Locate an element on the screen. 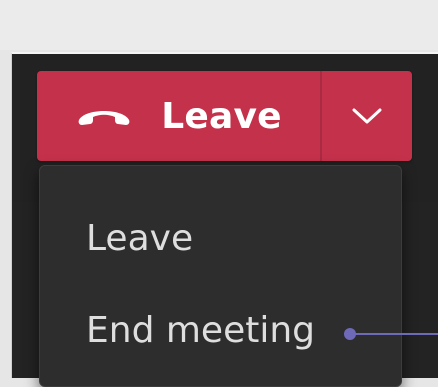 The height and width of the screenshot is (387, 438). chevron-down-icon is located at coordinates (367, 116).